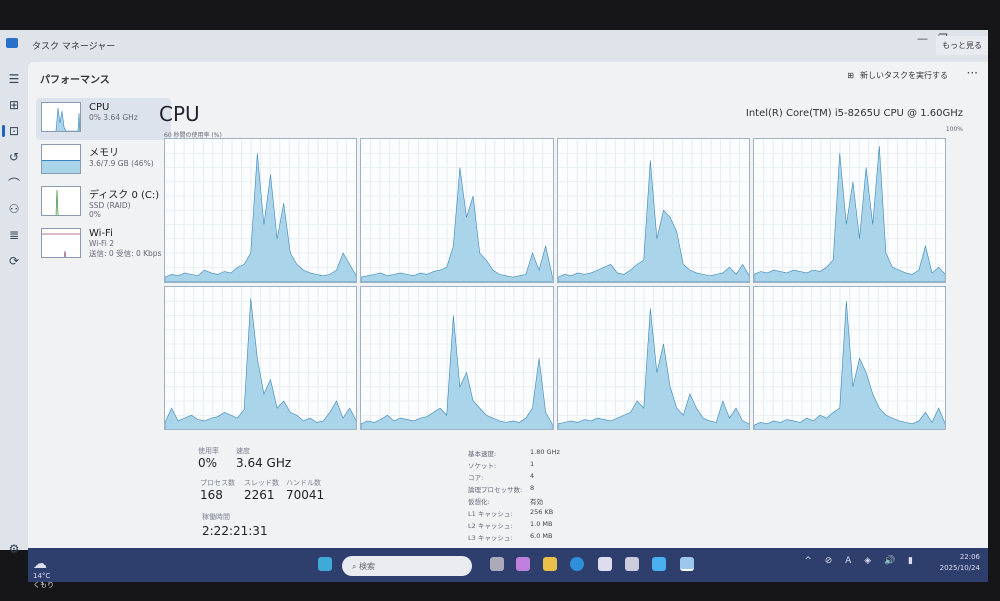 This screenshot has height=601, width=1000. I want to click on spec-key: L2 キャッシュ:, so click(490, 526).